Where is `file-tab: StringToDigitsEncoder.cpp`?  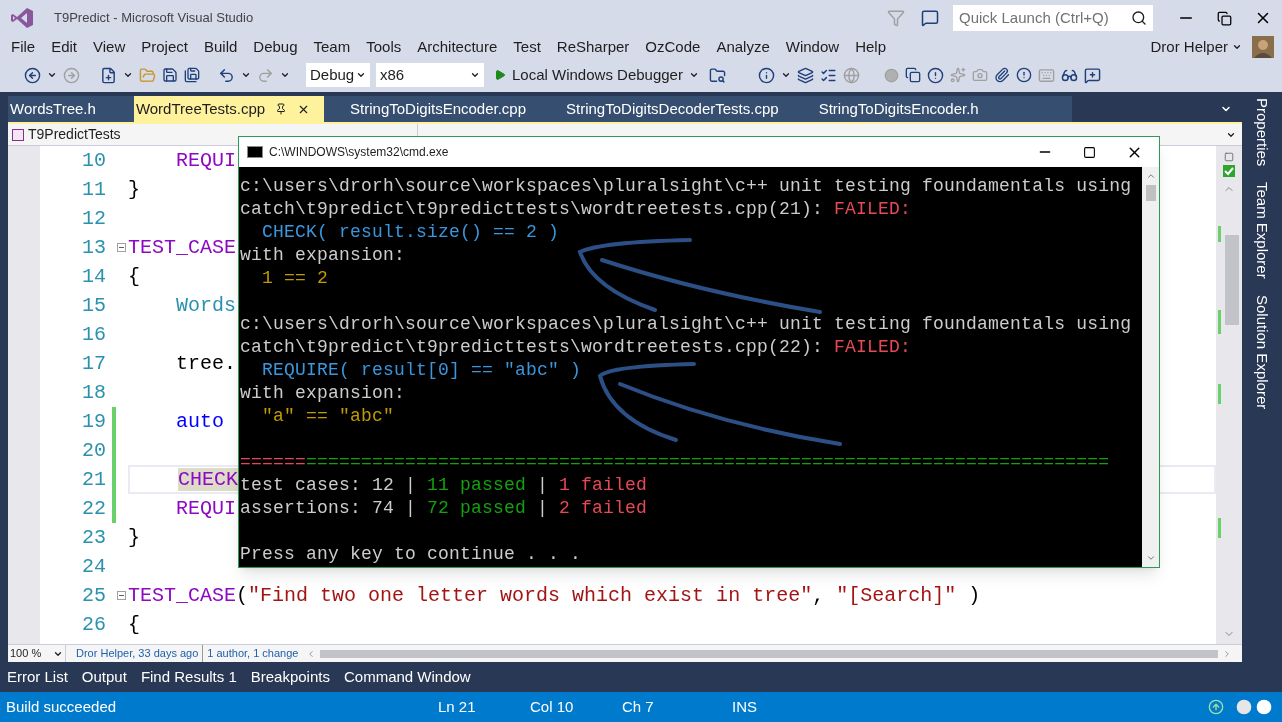
file-tab: StringToDigitsEncoder.cpp is located at coordinates (444, 109).